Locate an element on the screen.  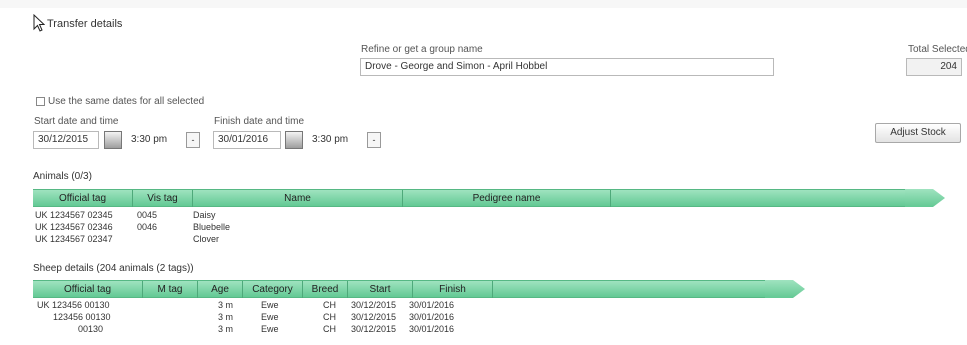
column-category: Category is located at coordinates (273, 289).